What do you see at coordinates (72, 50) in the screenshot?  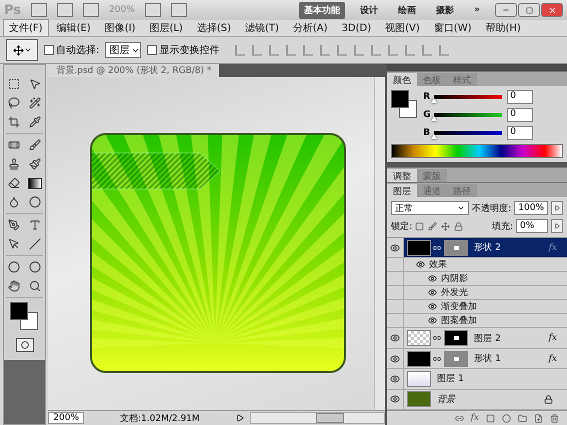 I see `auto-select-checkbox: 自动选择:` at bounding box center [72, 50].